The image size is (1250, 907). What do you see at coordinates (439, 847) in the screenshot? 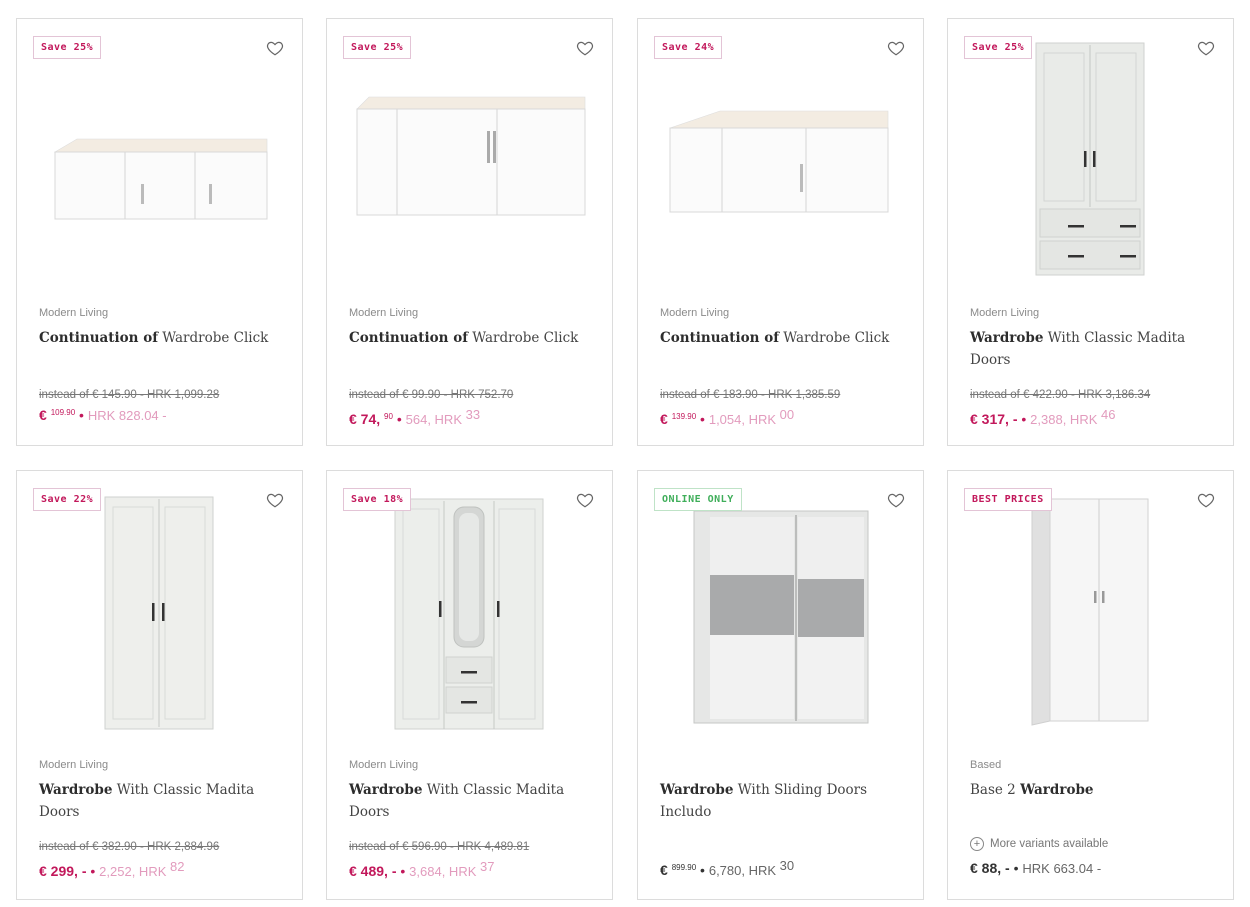
I see `old-price: instead of € 596.90 - HRK 4,489.81` at bounding box center [439, 847].